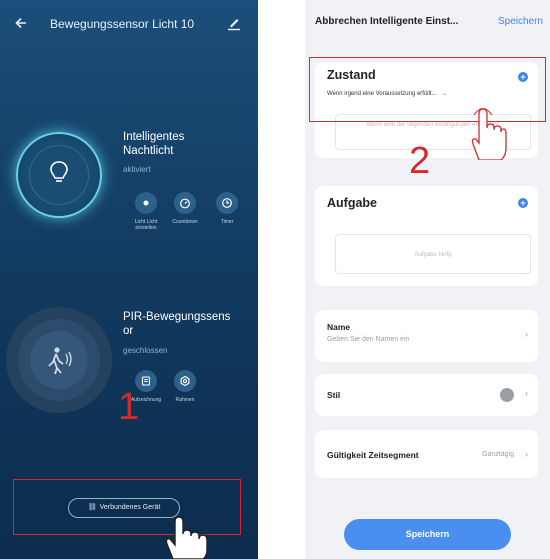  I want to click on light-dot-icon, so click(146, 203).